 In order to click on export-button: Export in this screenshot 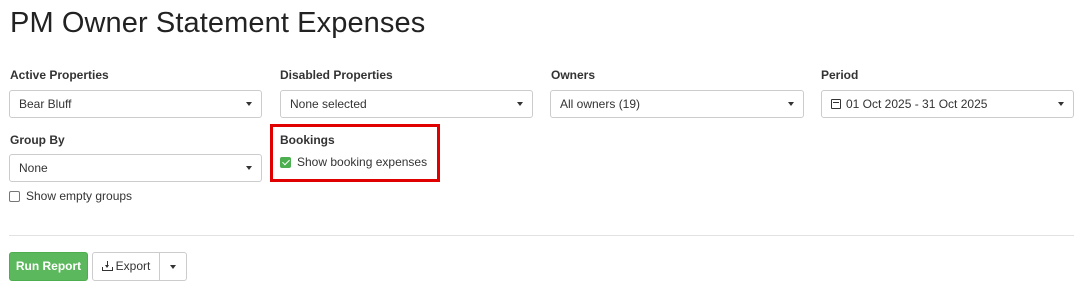, I will do `click(126, 266)`.